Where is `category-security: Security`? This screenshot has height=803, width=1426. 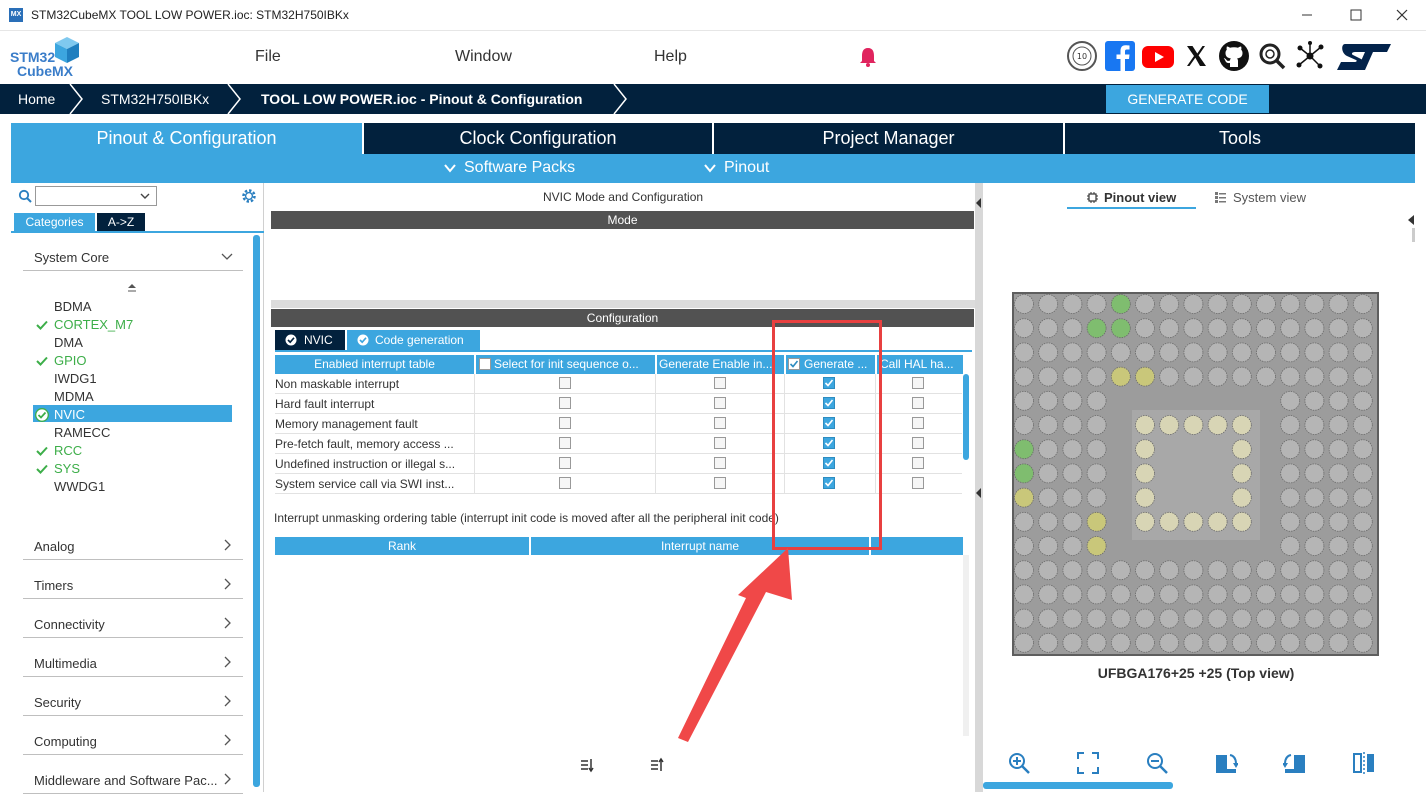
category-security: Security is located at coordinates (133, 702).